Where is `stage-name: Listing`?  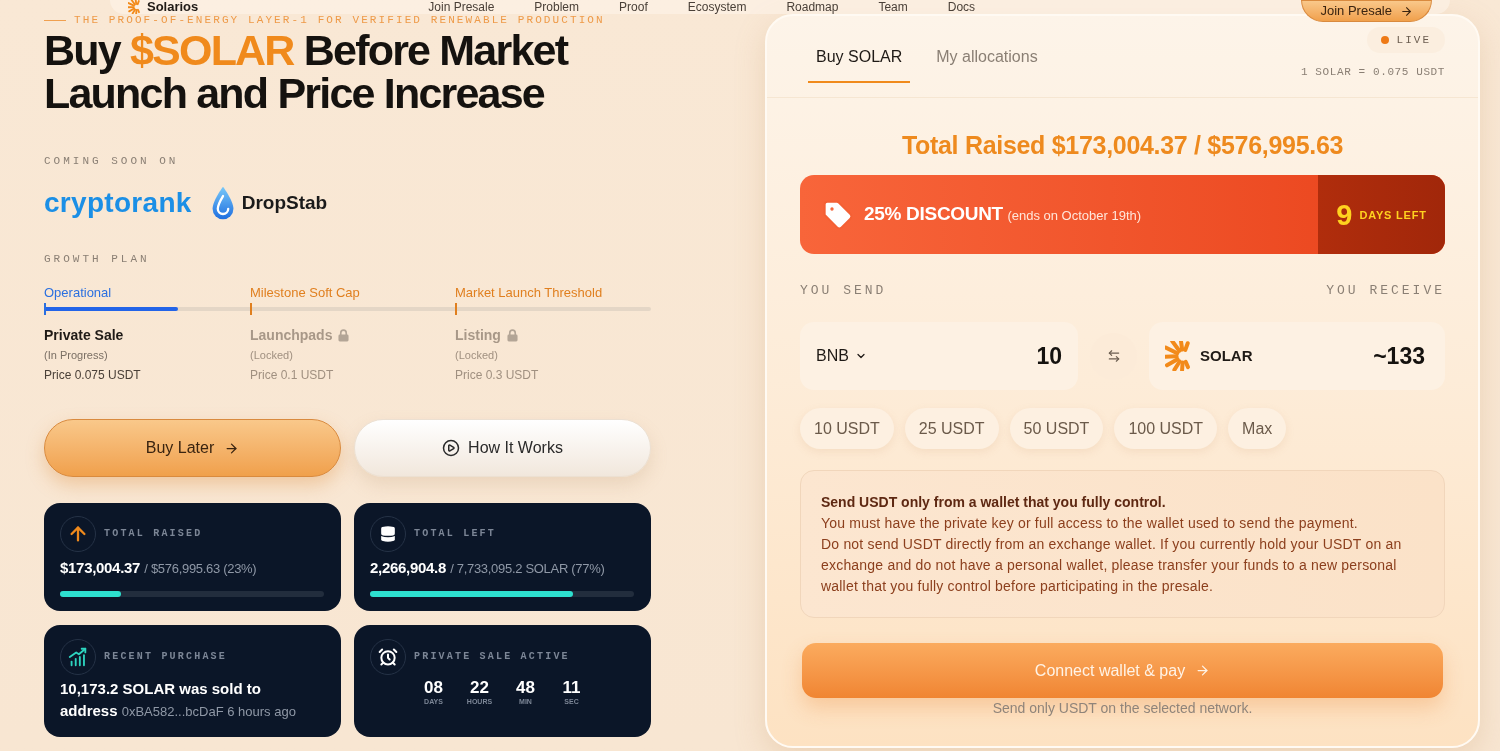
stage-name: Listing is located at coordinates (478, 335).